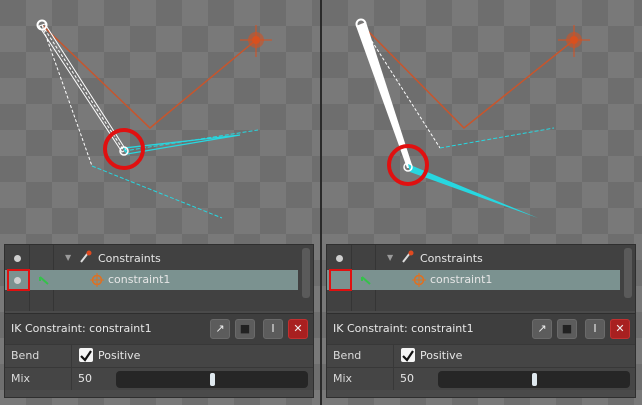  What do you see at coordinates (149, 77) in the screenshot?
I see `ik-chain-line` at bounding box center [149, 77].